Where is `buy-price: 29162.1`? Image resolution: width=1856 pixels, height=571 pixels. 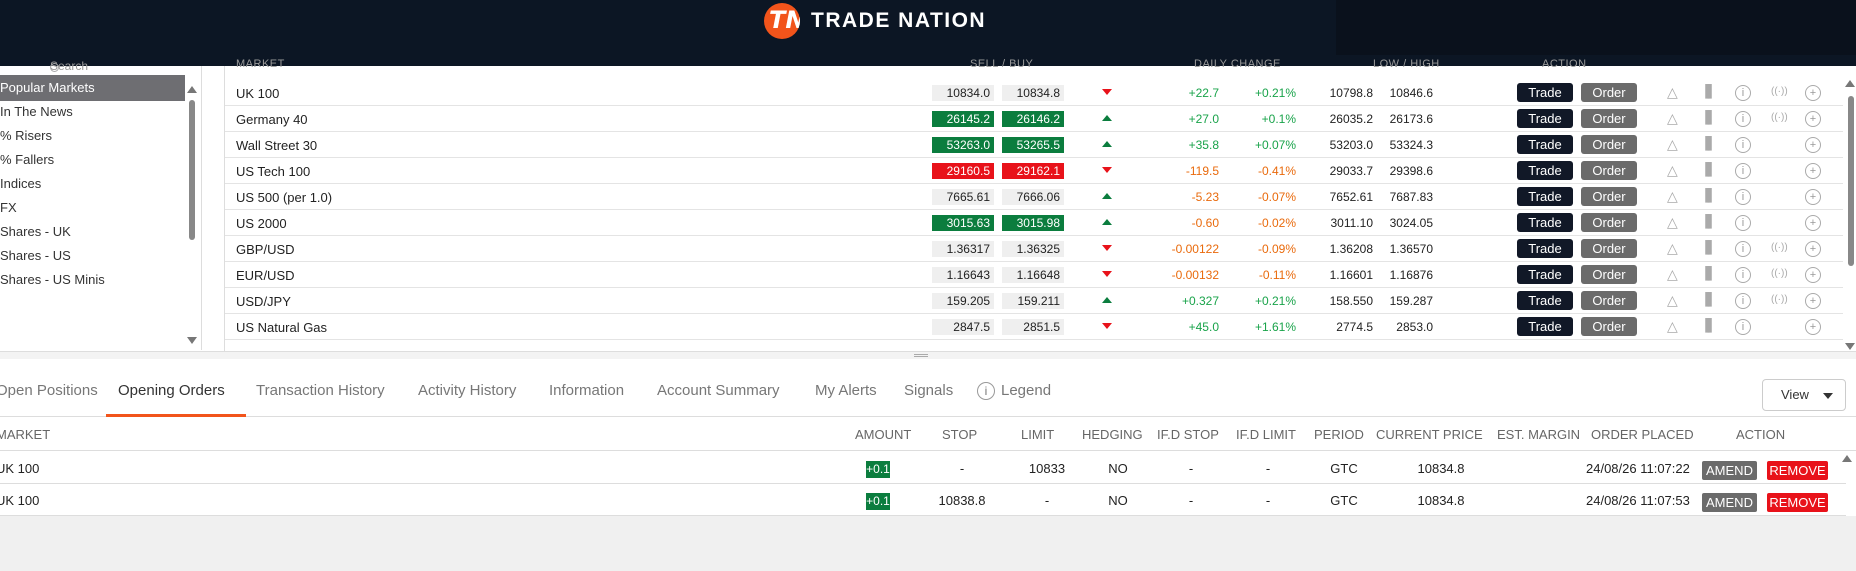 buy-price: 29162.1 is located at coordinates (1033, 171).